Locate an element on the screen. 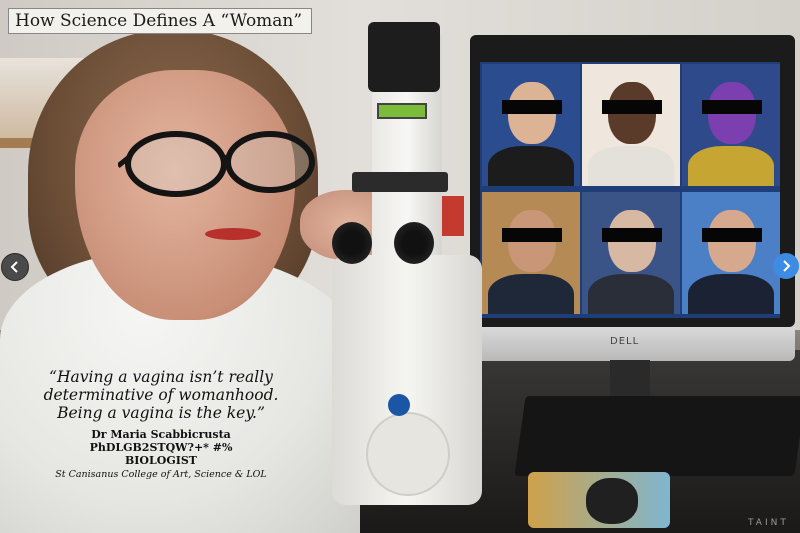  red-box is located at coordinates (452, 216).